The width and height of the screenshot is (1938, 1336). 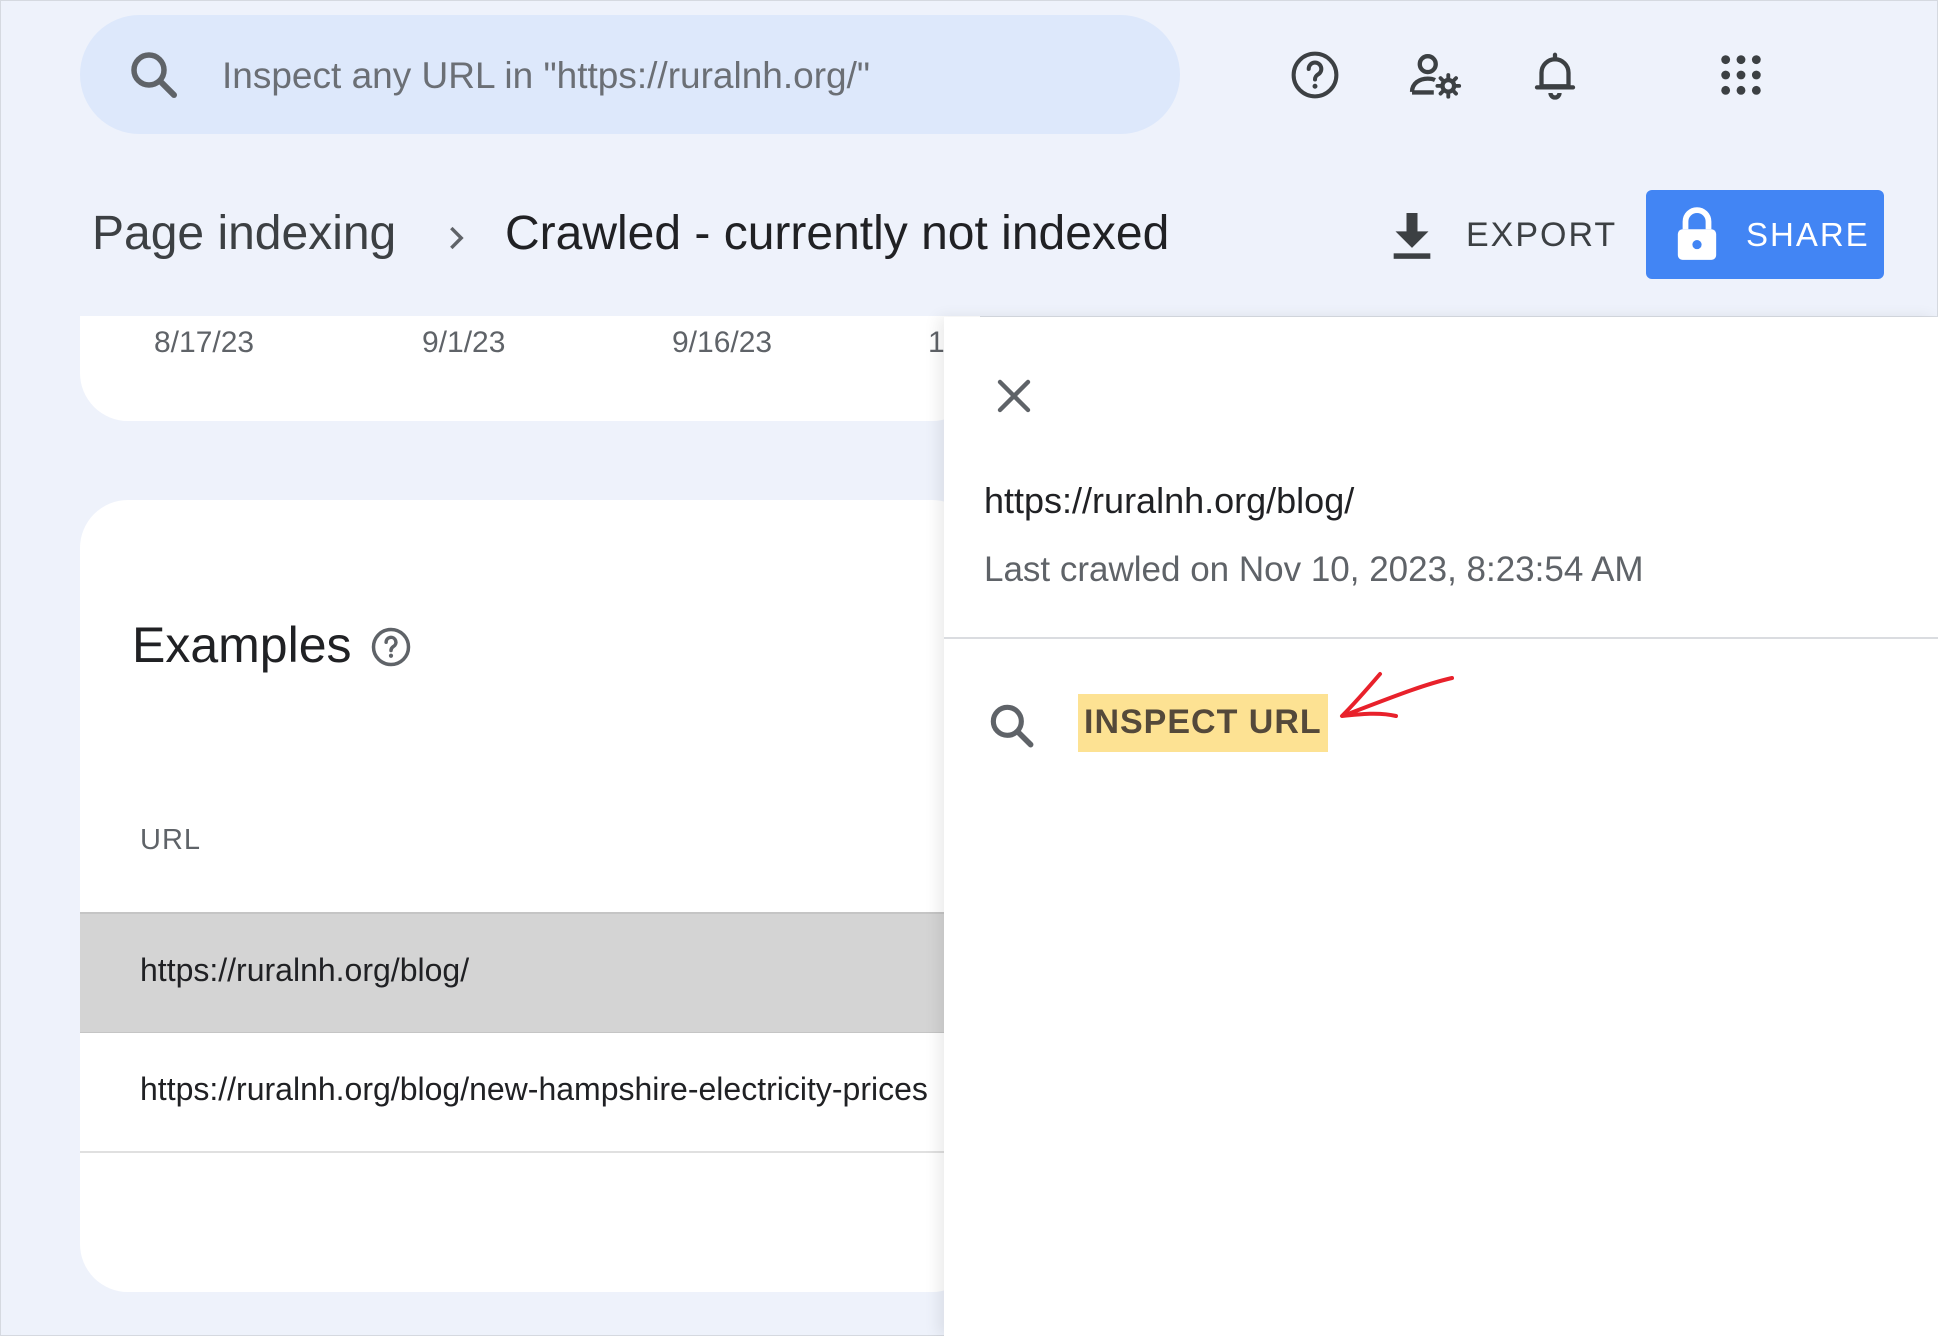 What do you see at coordinates (1808, 234) in the screenshot?
I see `share-label: SHARE` at bounding box center [1808, 234].